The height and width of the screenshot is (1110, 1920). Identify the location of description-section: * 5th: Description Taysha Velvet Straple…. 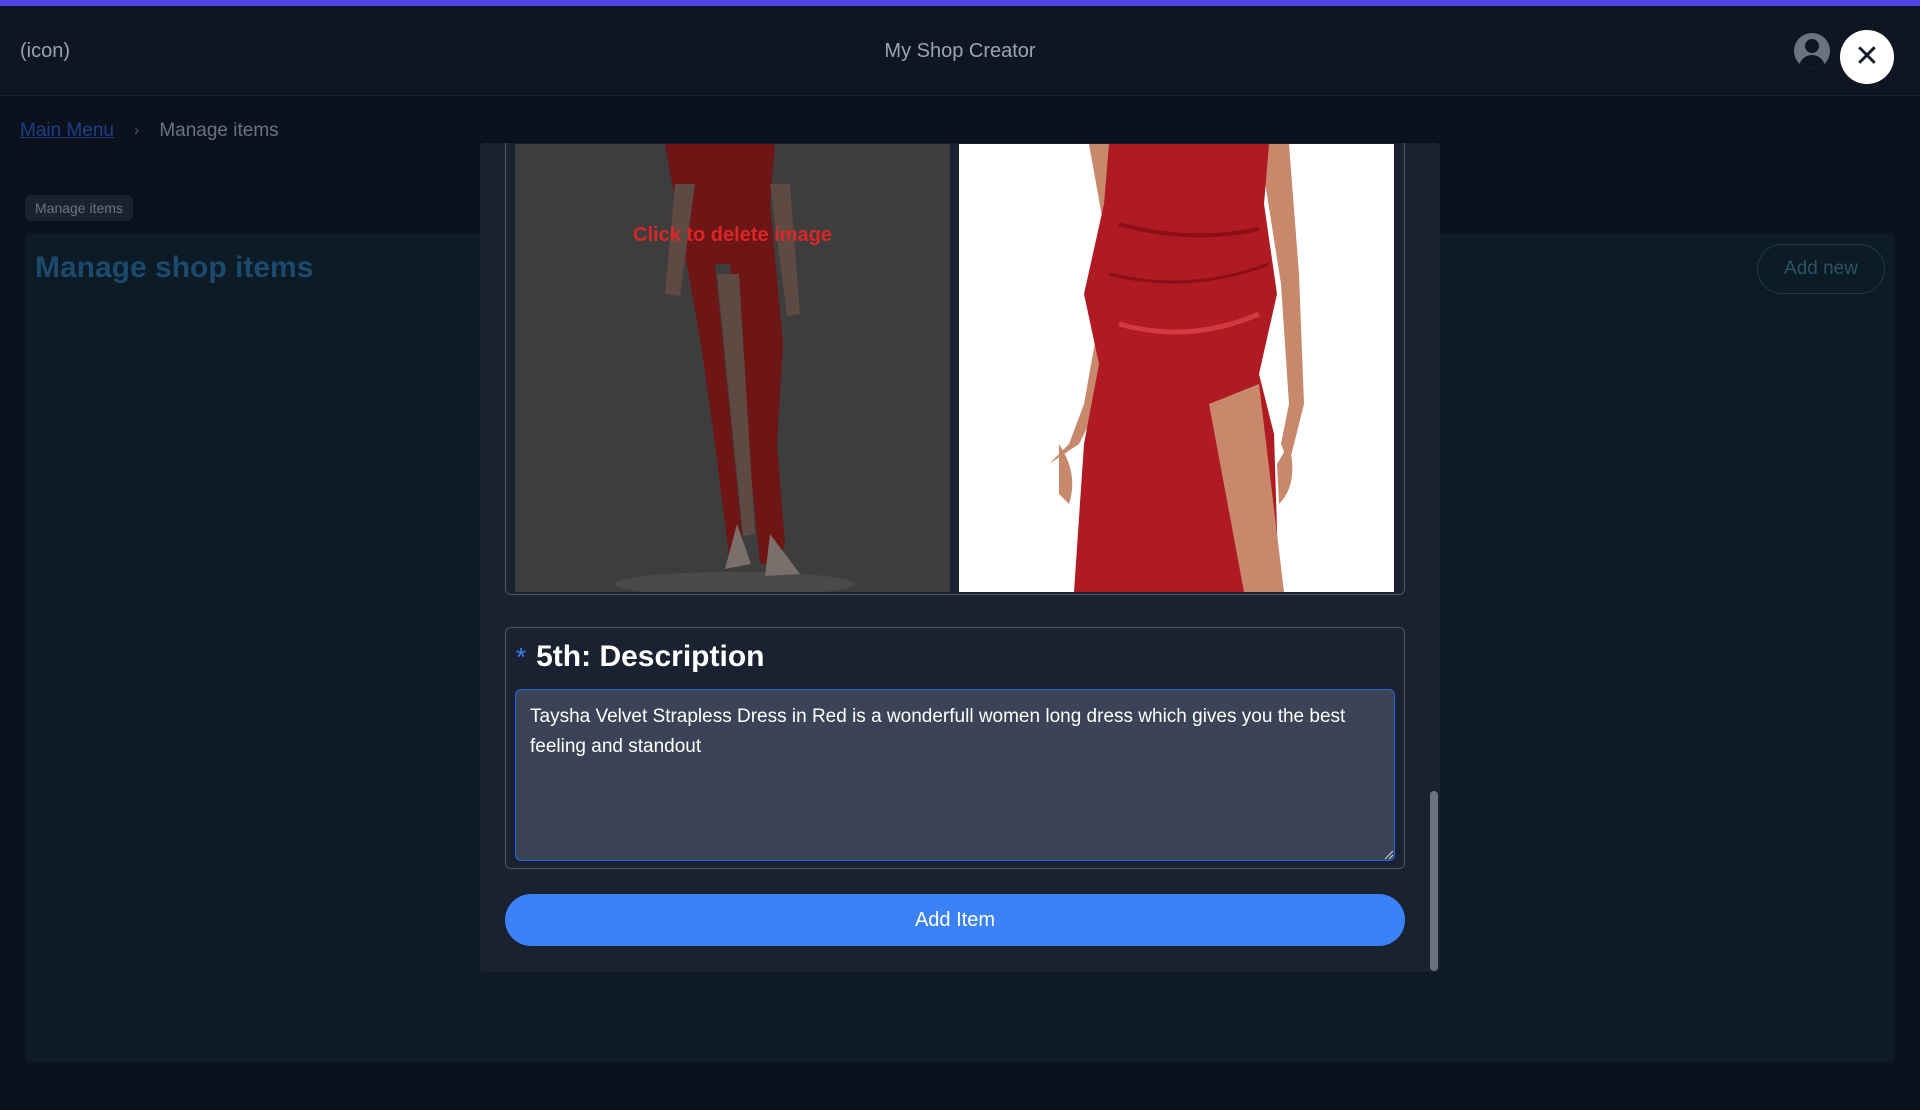
(955, 748).